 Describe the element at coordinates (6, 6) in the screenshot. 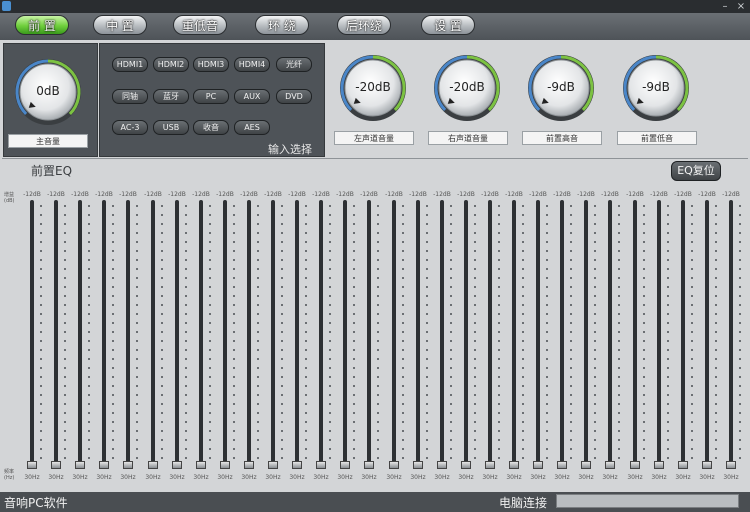

I see `app-icon` at that location.